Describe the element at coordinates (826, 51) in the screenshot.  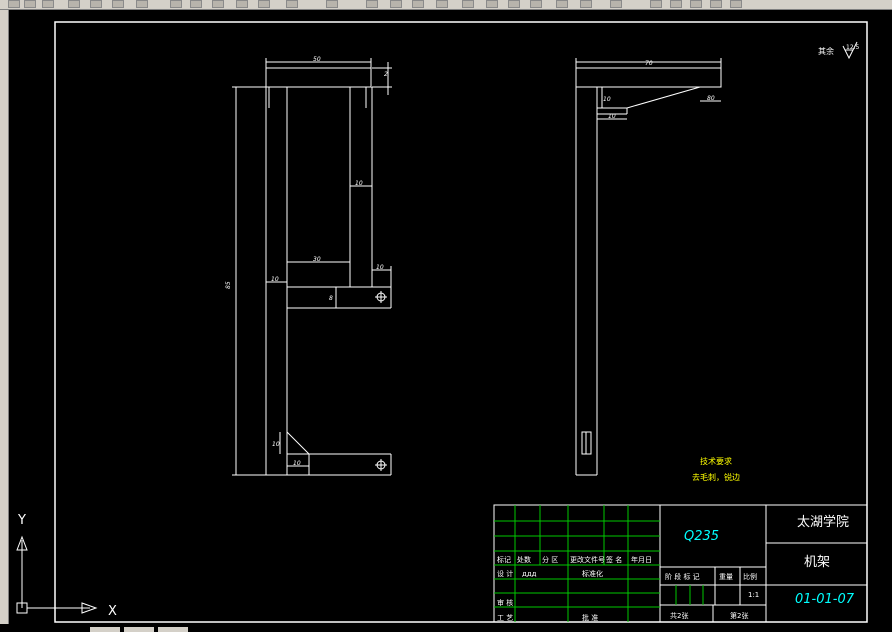
I see `roughness-label: 其余` at that location.